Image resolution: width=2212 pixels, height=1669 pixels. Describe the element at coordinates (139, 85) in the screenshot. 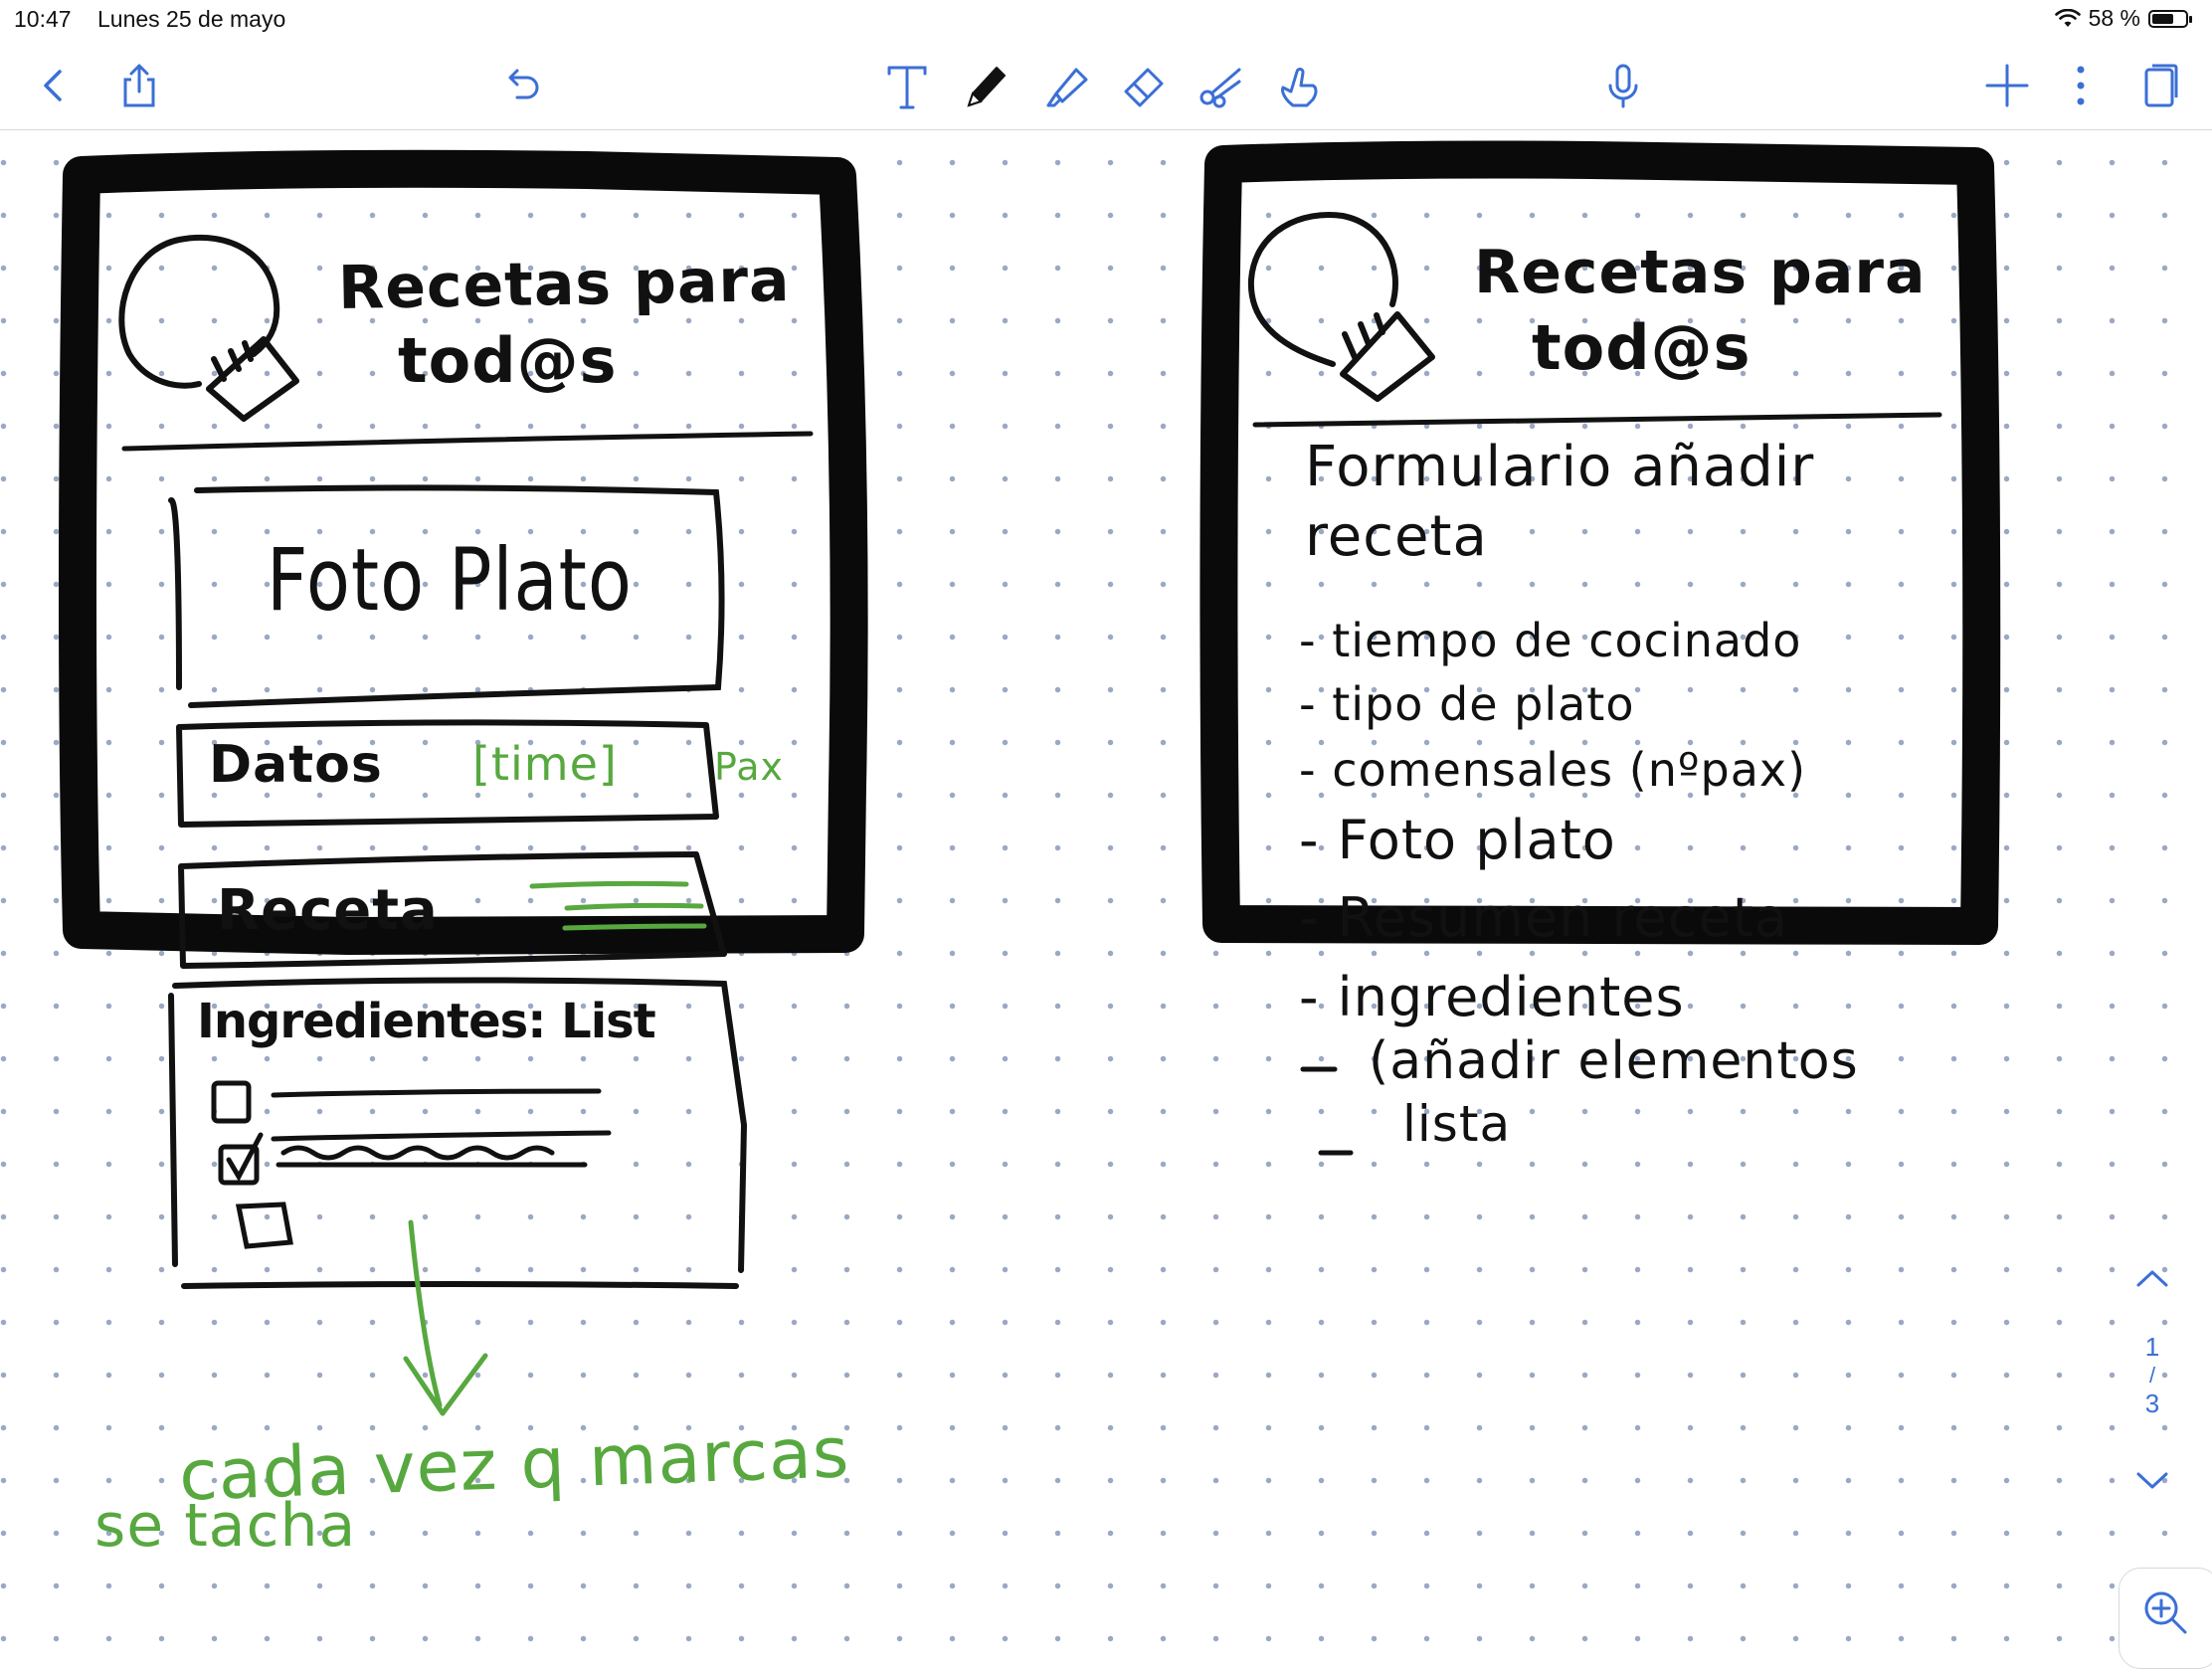

I see `share-icon` at that location.